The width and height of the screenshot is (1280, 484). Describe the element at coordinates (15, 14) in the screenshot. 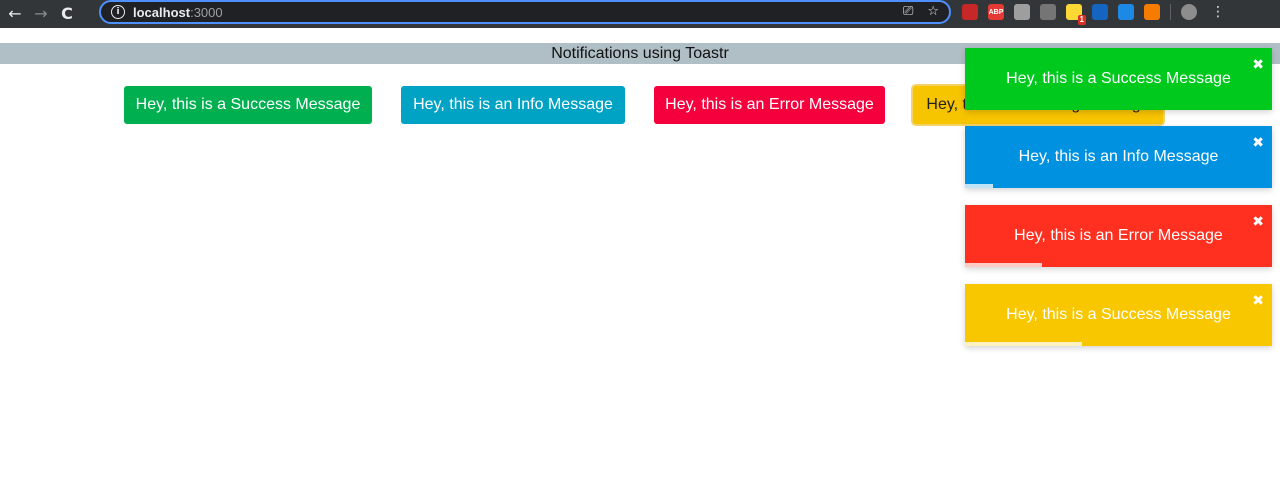

I see `back-icon: ←` at that location.